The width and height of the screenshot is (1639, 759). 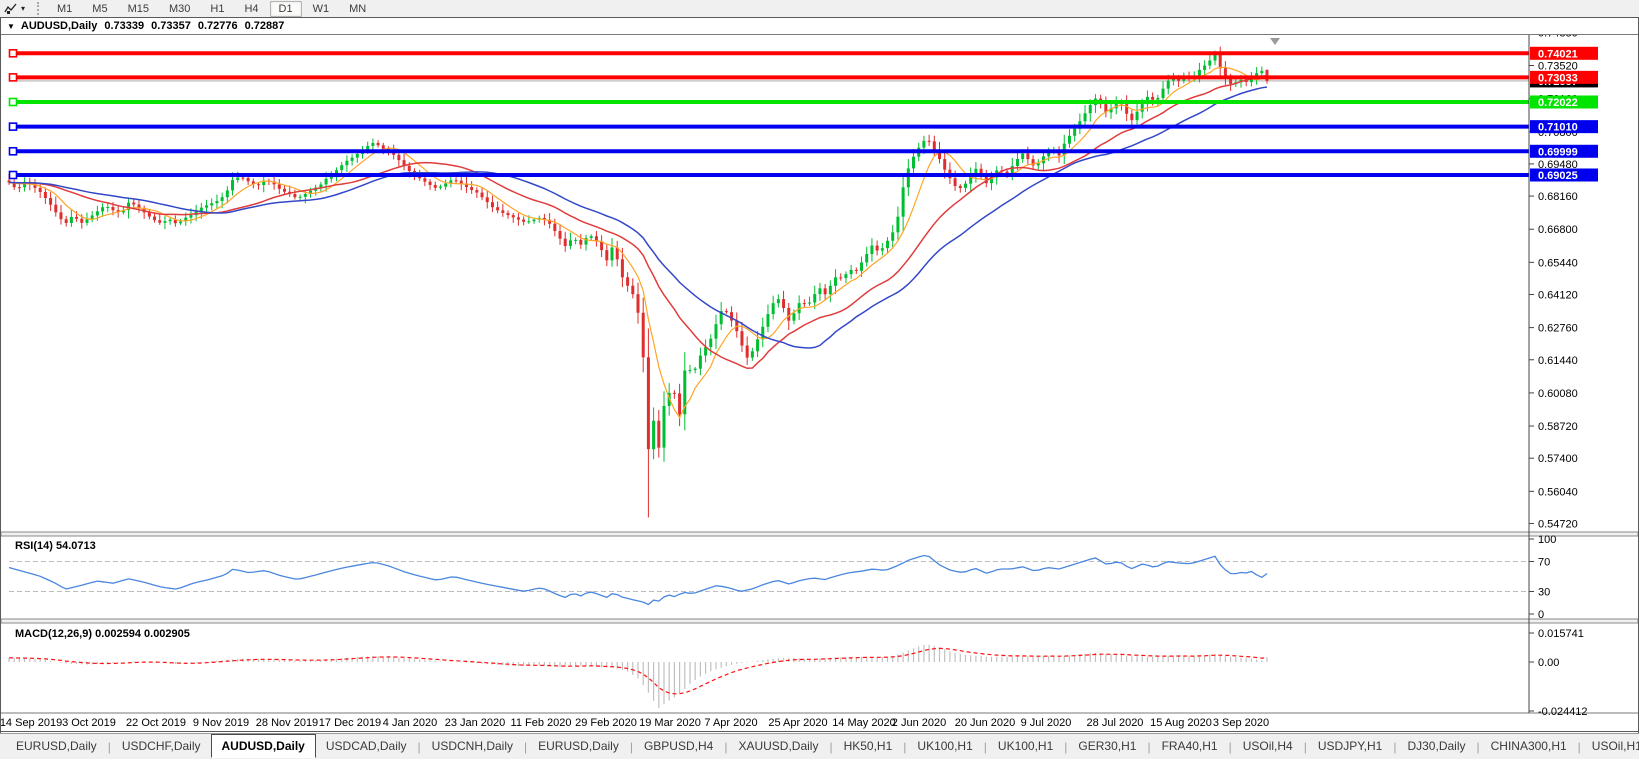 I want to click on chart-tab-usdchf-daily: USDCHF,Daily, so click(x=161, y=746).